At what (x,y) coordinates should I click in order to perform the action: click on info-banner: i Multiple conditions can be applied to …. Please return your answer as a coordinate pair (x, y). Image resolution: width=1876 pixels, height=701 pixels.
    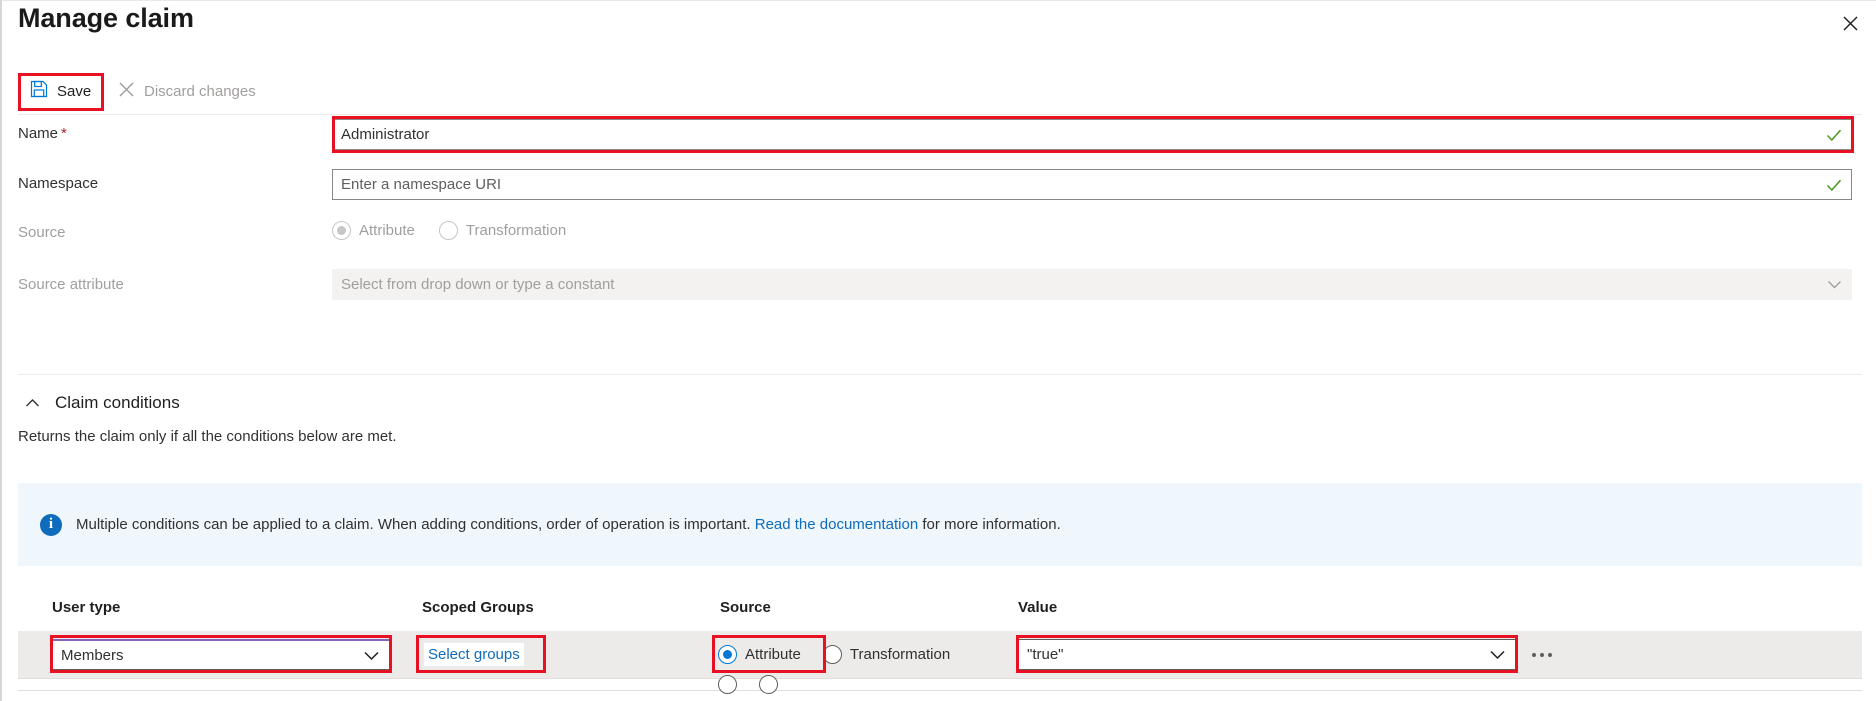
    Looking at the image, I should click on (940, 524).